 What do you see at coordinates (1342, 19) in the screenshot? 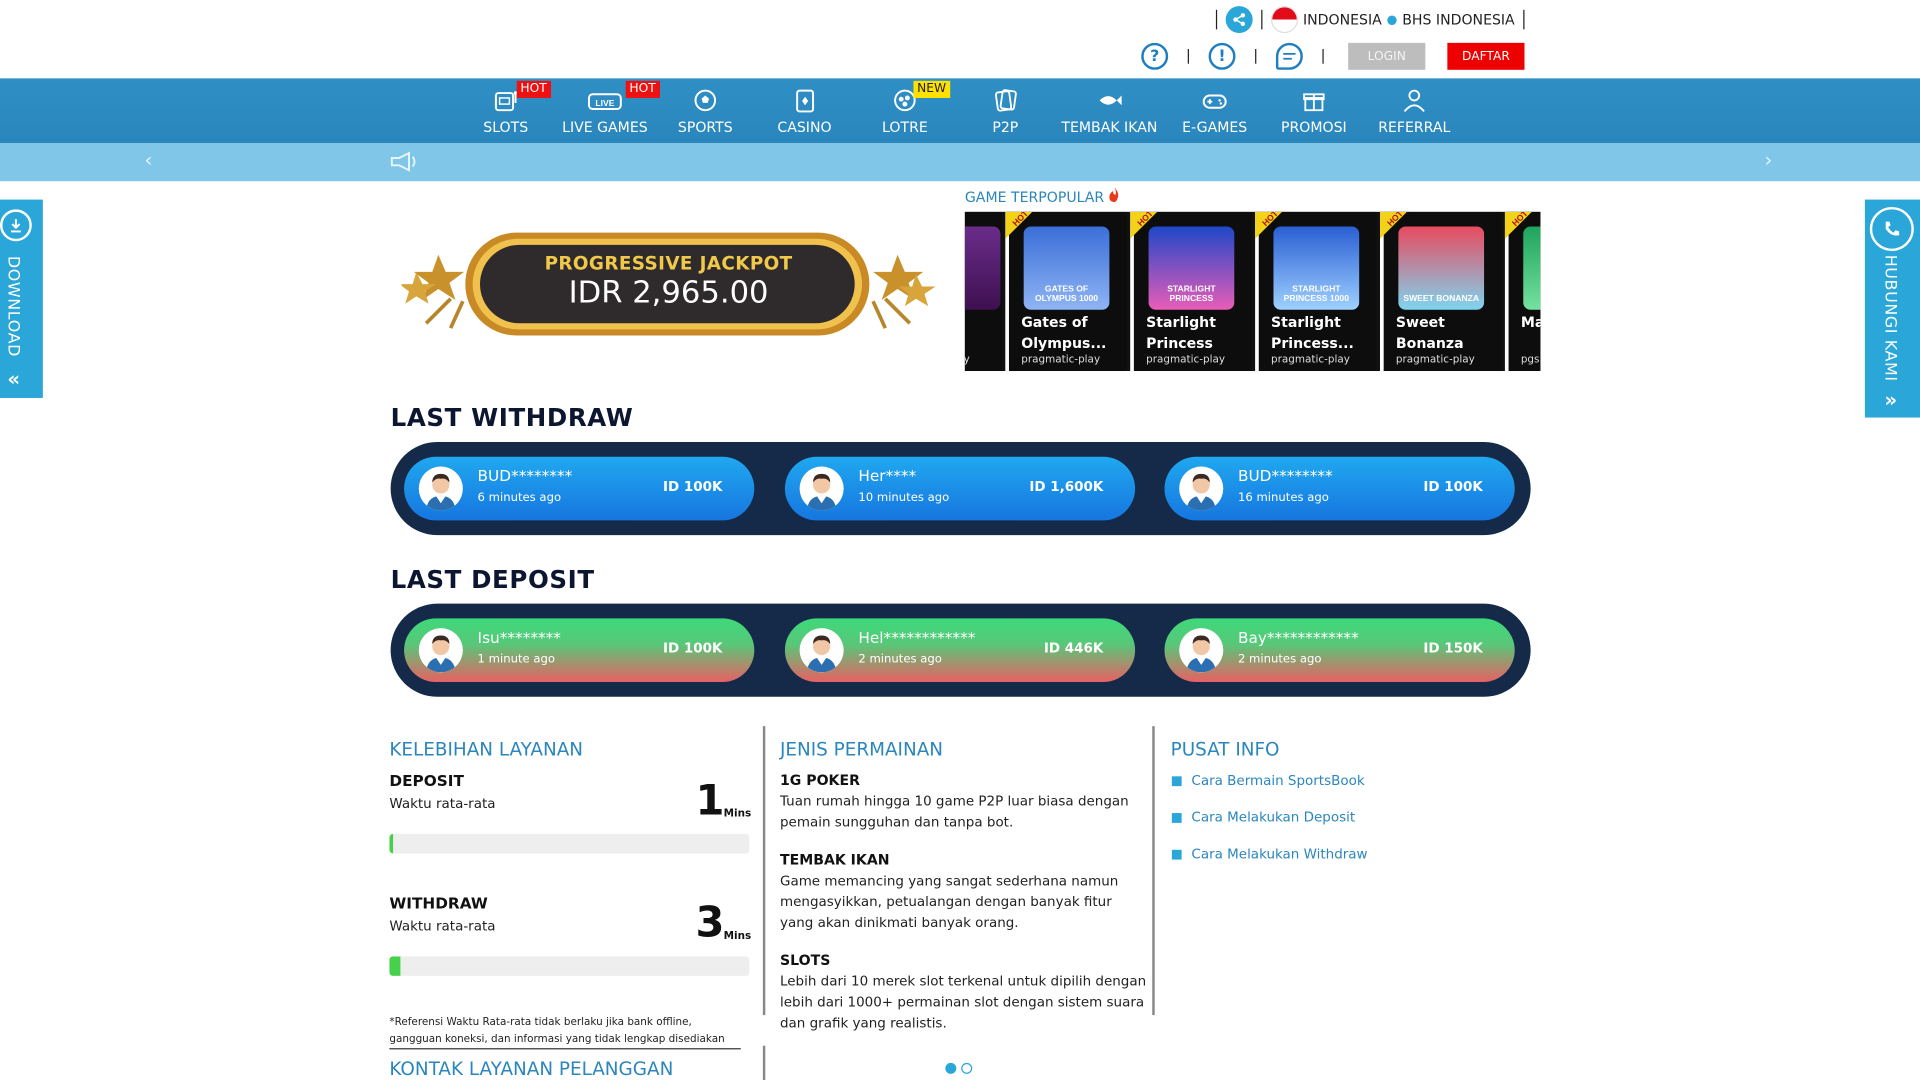
I see `language-country: INDONESIA` at bounding box center [1342, 19].